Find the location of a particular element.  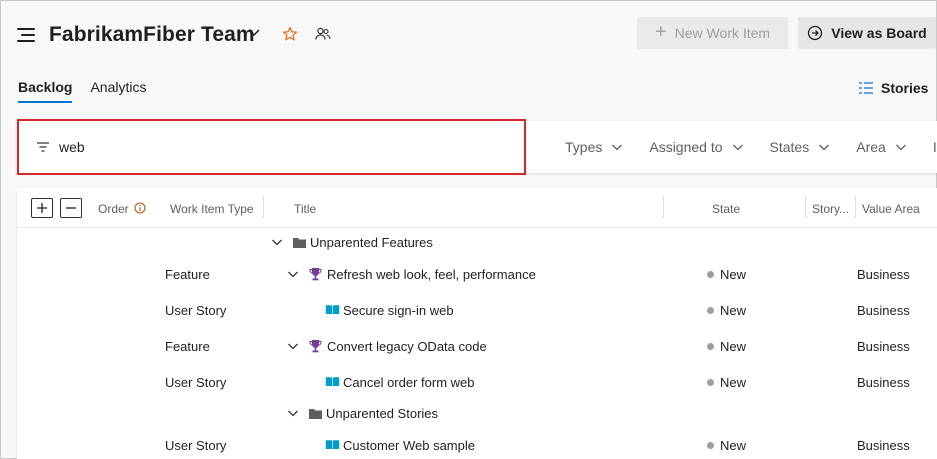

group-row: Unparented Features is located at coordinates (477, 243).